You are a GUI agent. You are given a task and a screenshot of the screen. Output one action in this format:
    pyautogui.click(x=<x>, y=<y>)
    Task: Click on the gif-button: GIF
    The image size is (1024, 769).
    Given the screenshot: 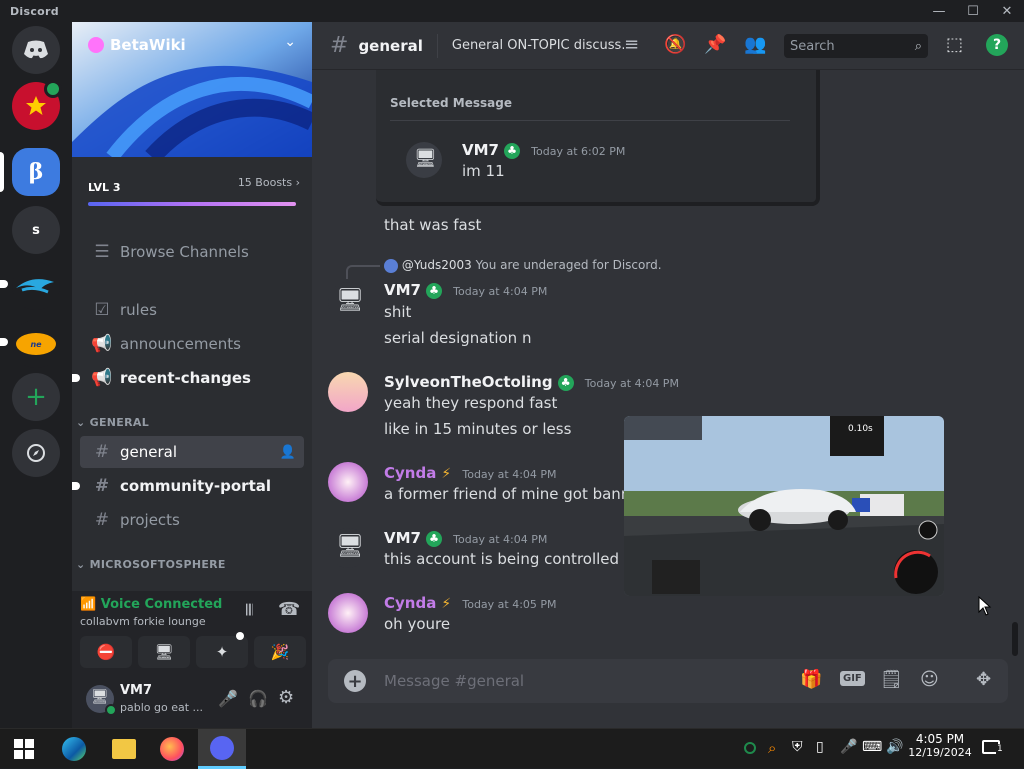 What is the action you would take?
    pyautogui.click(x=852, y=678)
    